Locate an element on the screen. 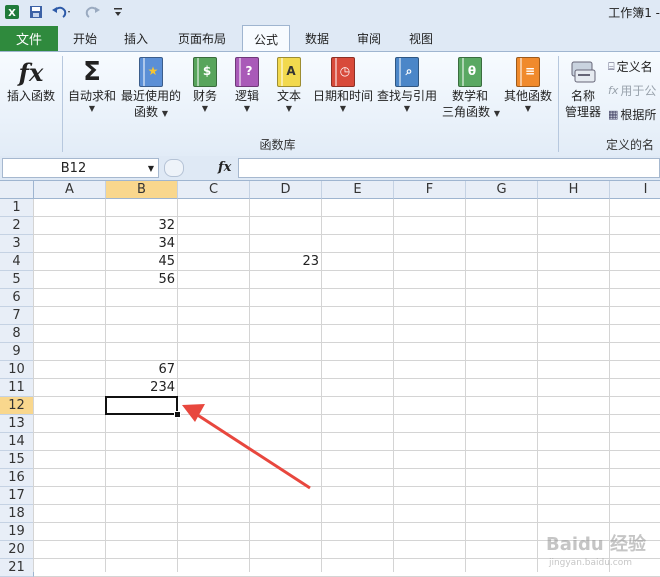 The height and width of the screenshot is (577, 660). row-header-8: 8 is located at coordinates (17, 334).